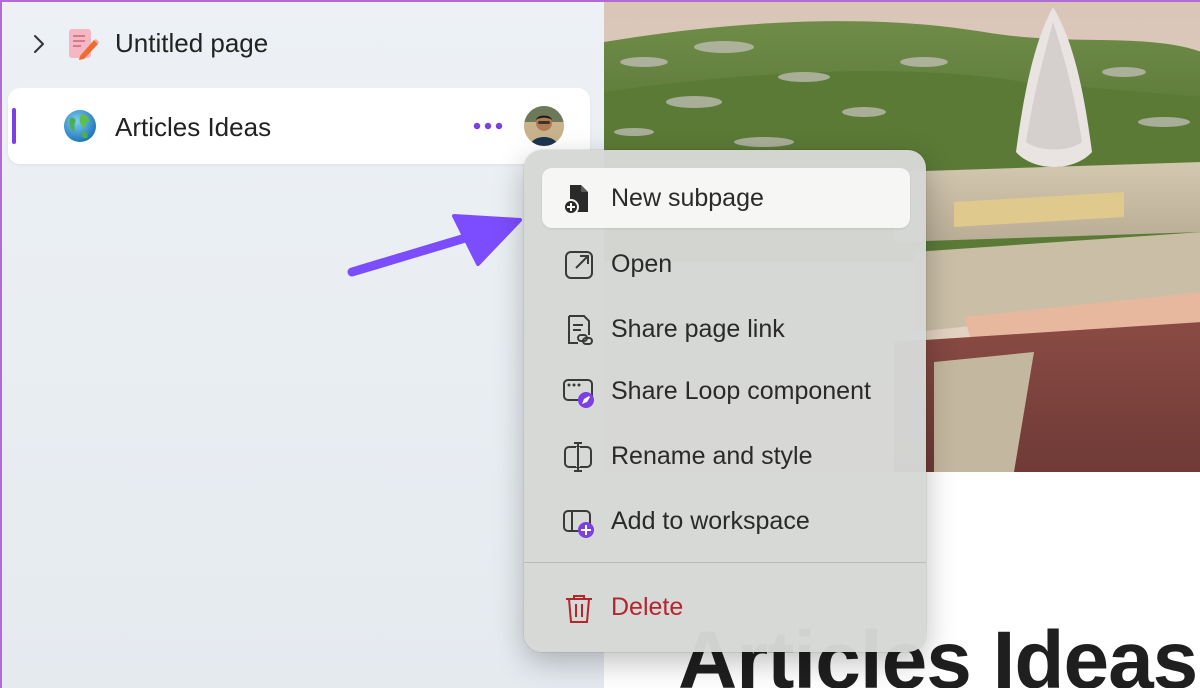 Image resolution: width=1200 pixels, height=688 pixels. Describe the element at coordinates (698, 329) in the screenshot. I see `menu-item-label: Share page link` at that location.